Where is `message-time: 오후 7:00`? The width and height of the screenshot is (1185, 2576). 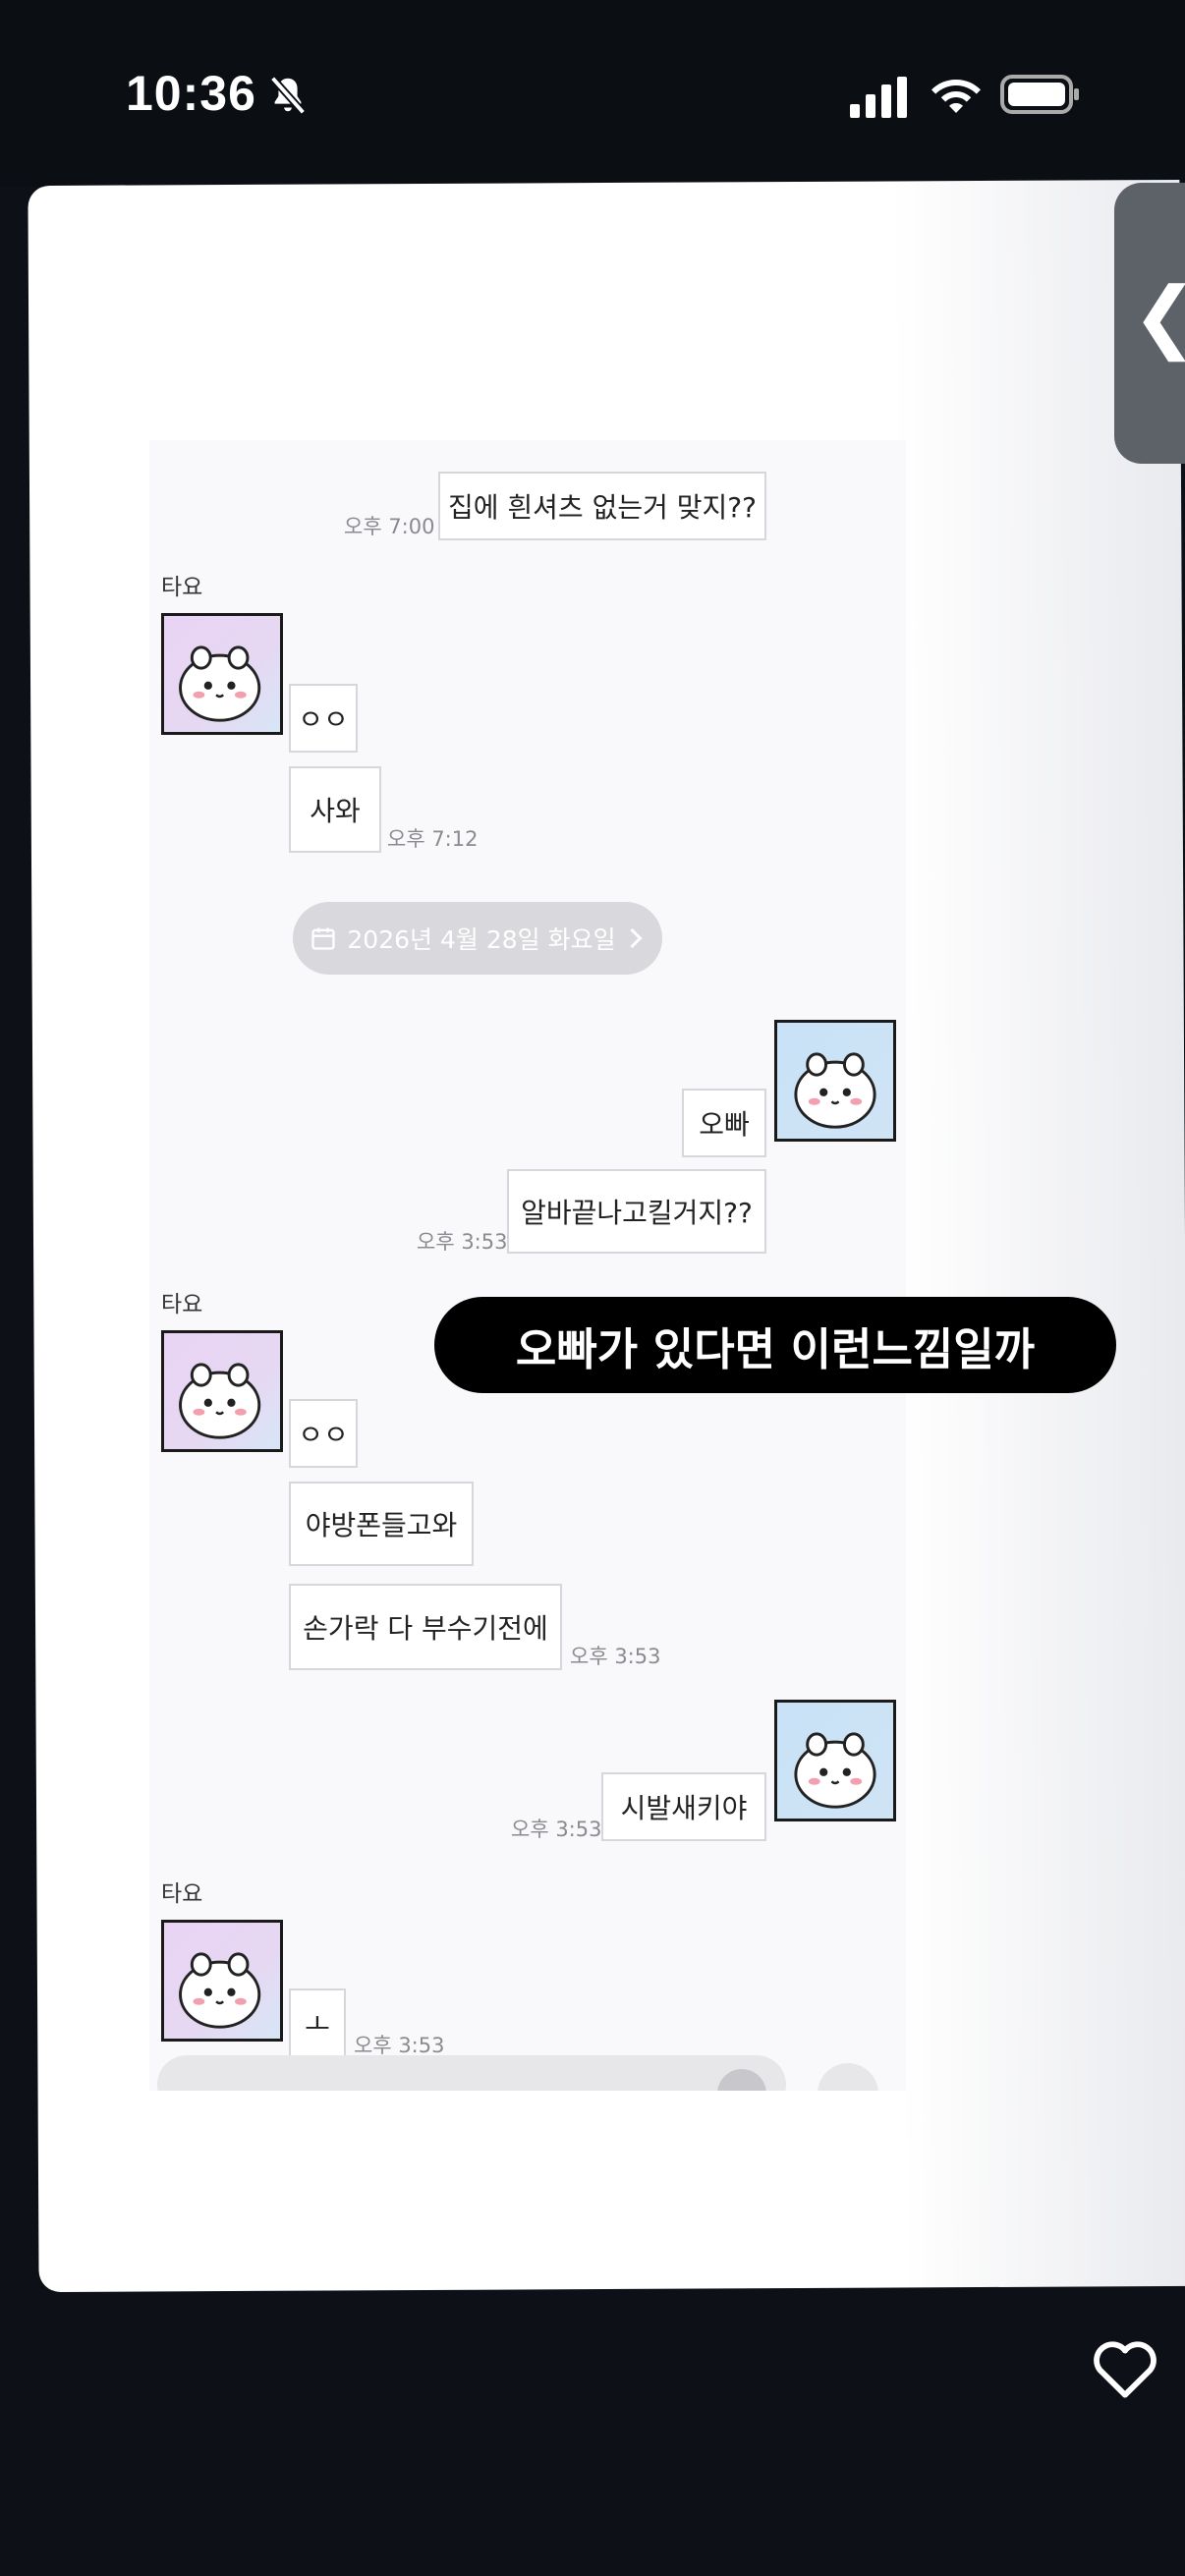 message-time: 오후 7:00 is located at coordinates (389, 526).